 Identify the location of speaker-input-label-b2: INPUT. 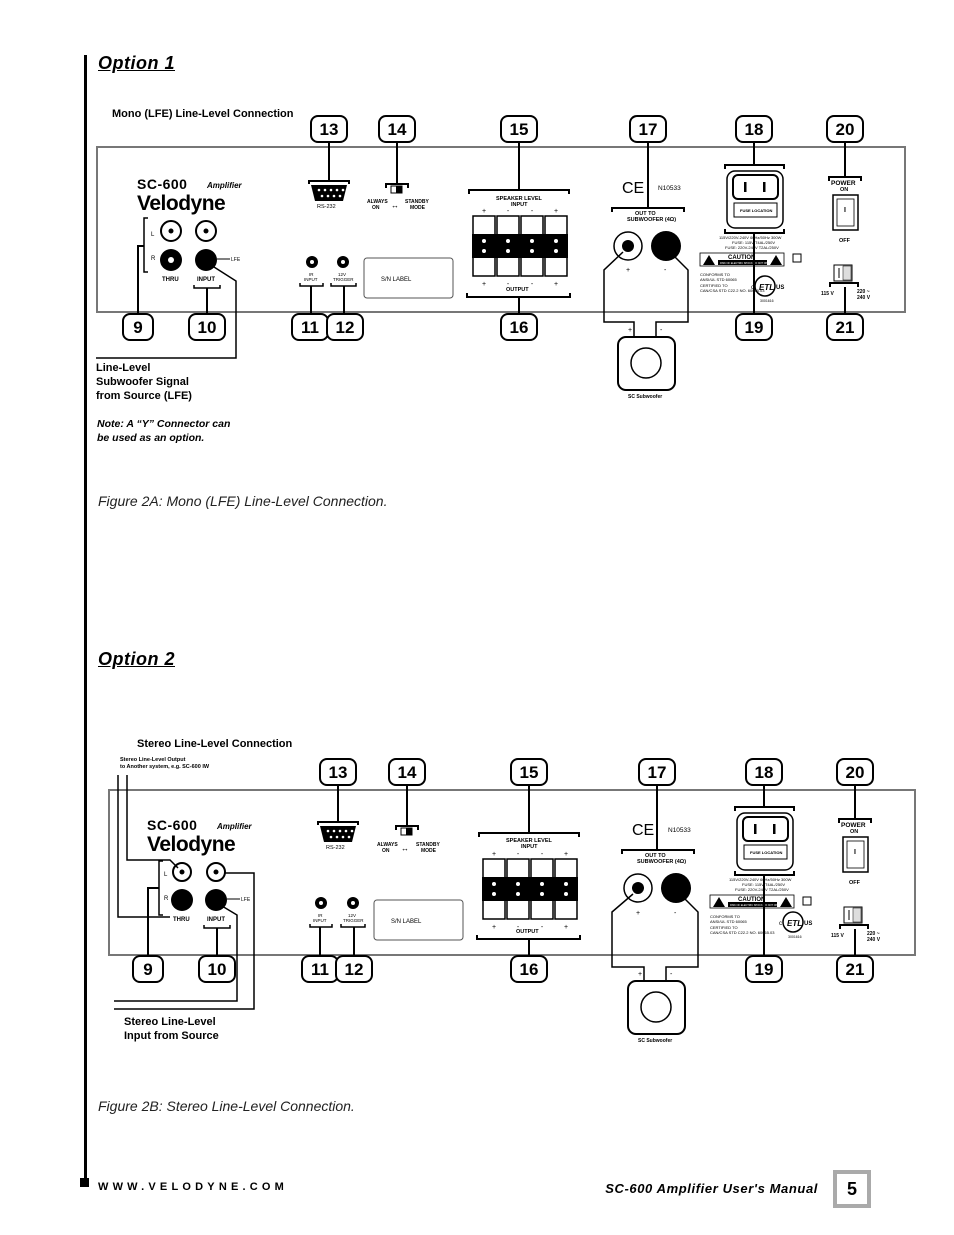
(529, 847).